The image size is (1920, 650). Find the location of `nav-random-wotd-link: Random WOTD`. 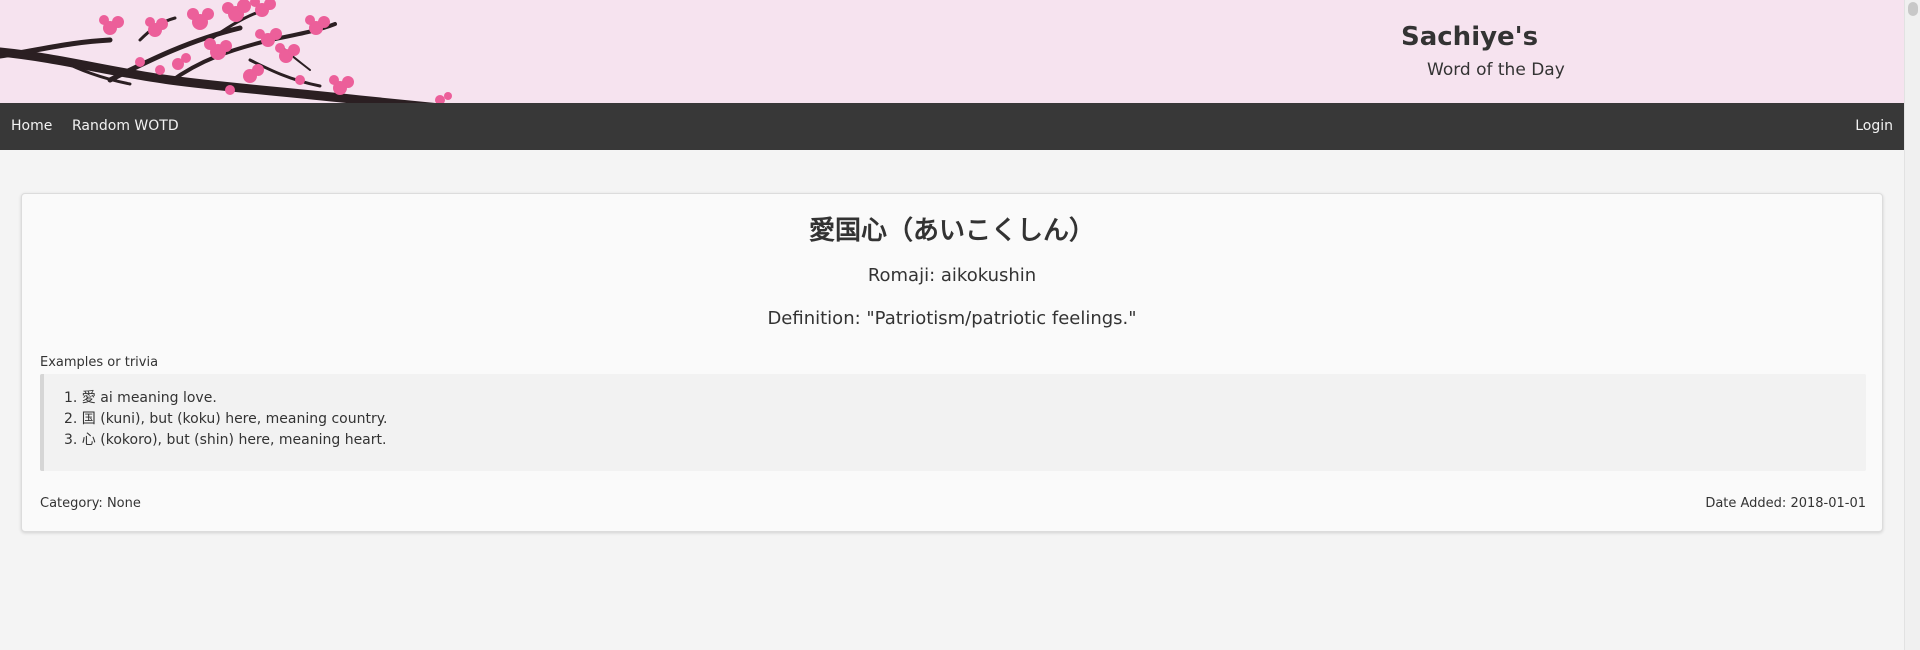

nav-random-wotd-link: Random WOTD is located at coordinates (125, 126).